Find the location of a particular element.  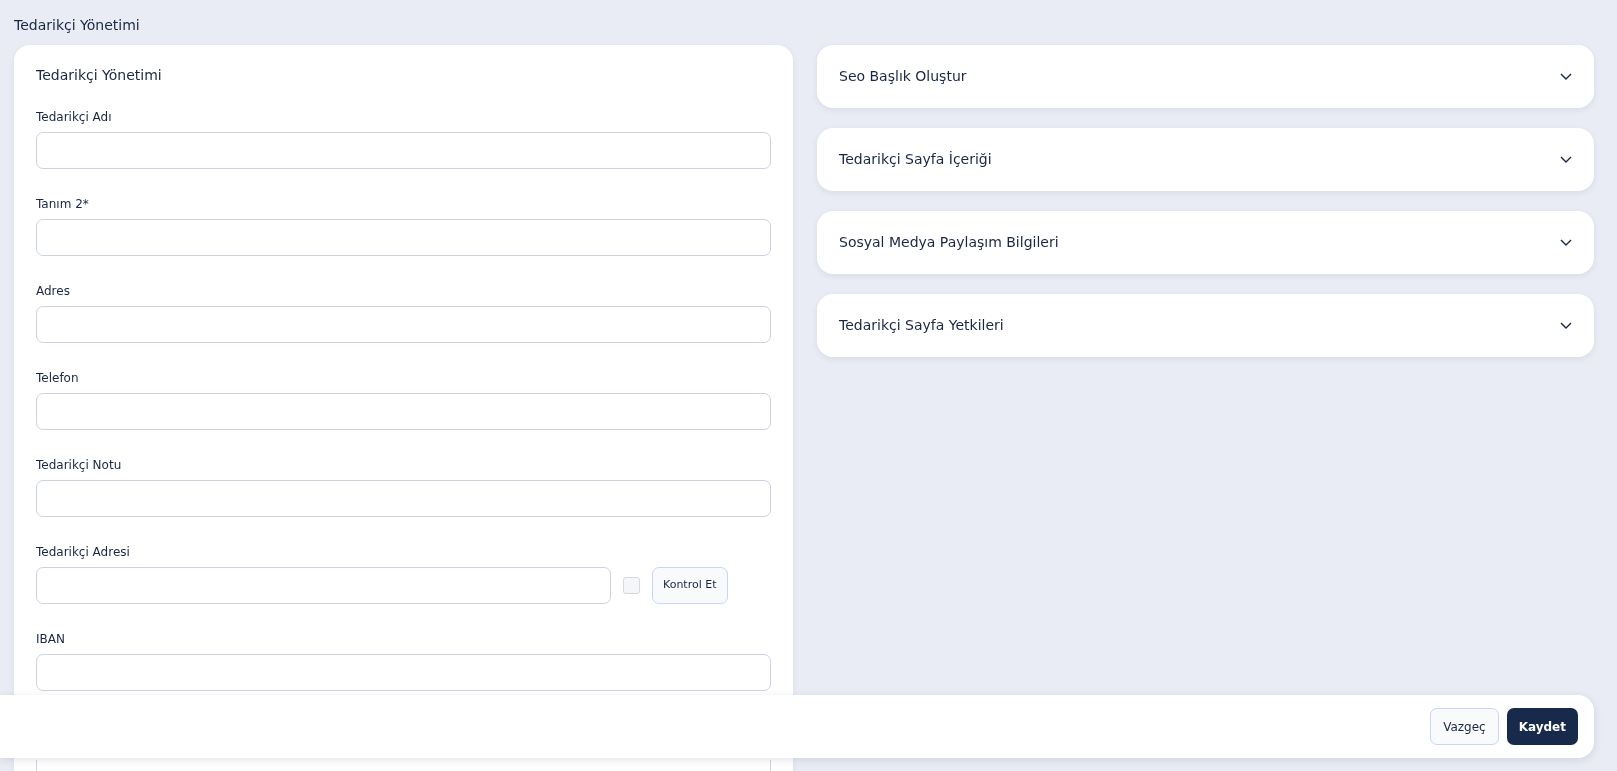

field-label: IBAN is located at coordinates (51, 639).